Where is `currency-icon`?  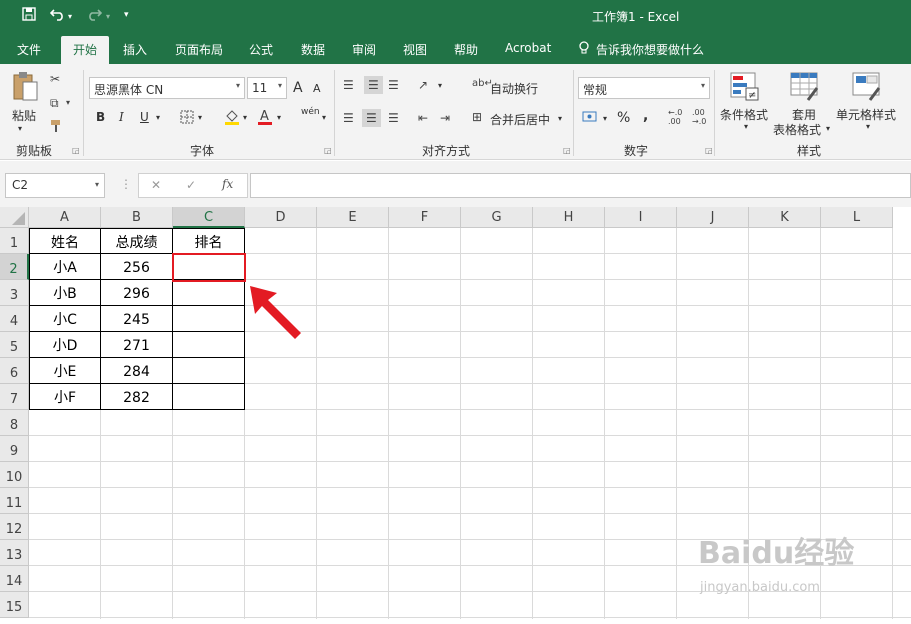
currency-icon is located at coordinates (590, 118).